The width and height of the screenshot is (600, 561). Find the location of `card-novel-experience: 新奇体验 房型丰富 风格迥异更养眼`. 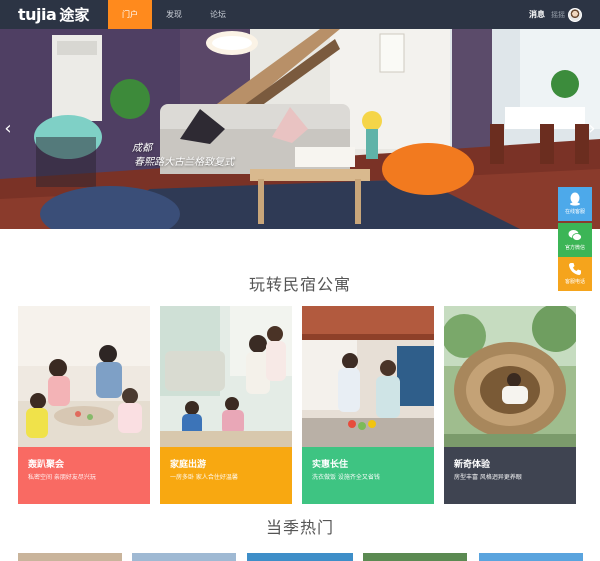

card-novel-experience: 新奇体验 房型丰富 风格迥异更养眼 is located at coordinates (510, 405).